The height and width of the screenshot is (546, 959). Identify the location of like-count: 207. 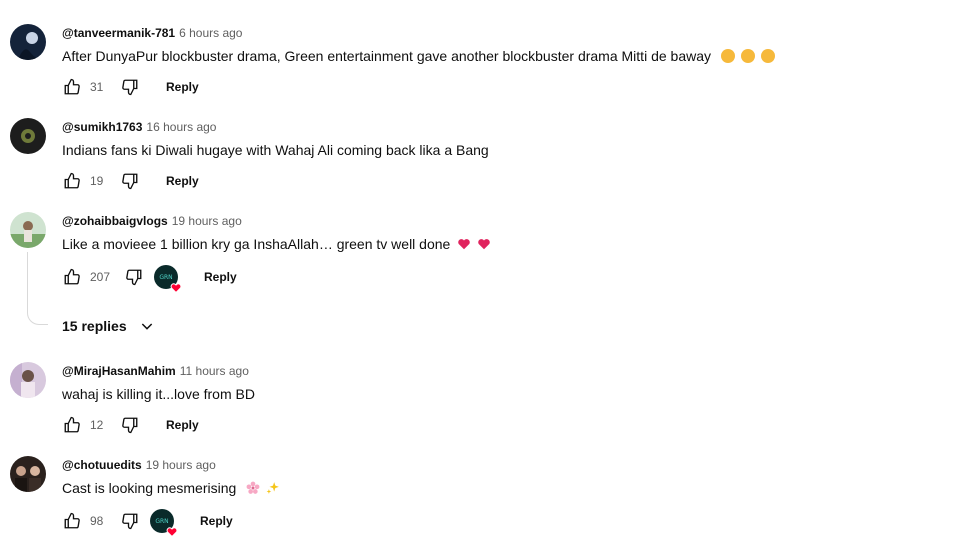
(100, 277).